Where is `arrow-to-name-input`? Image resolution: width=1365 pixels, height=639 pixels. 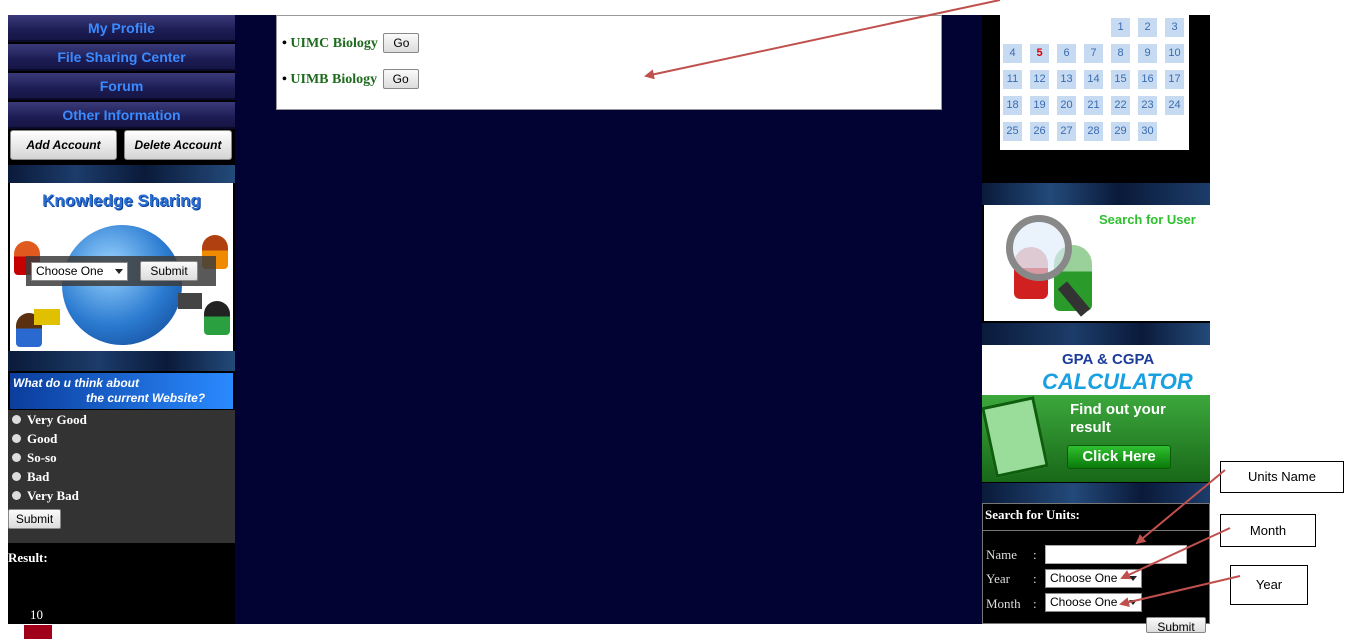 arrow-to-name-input is located at coordinates (1180, 507).